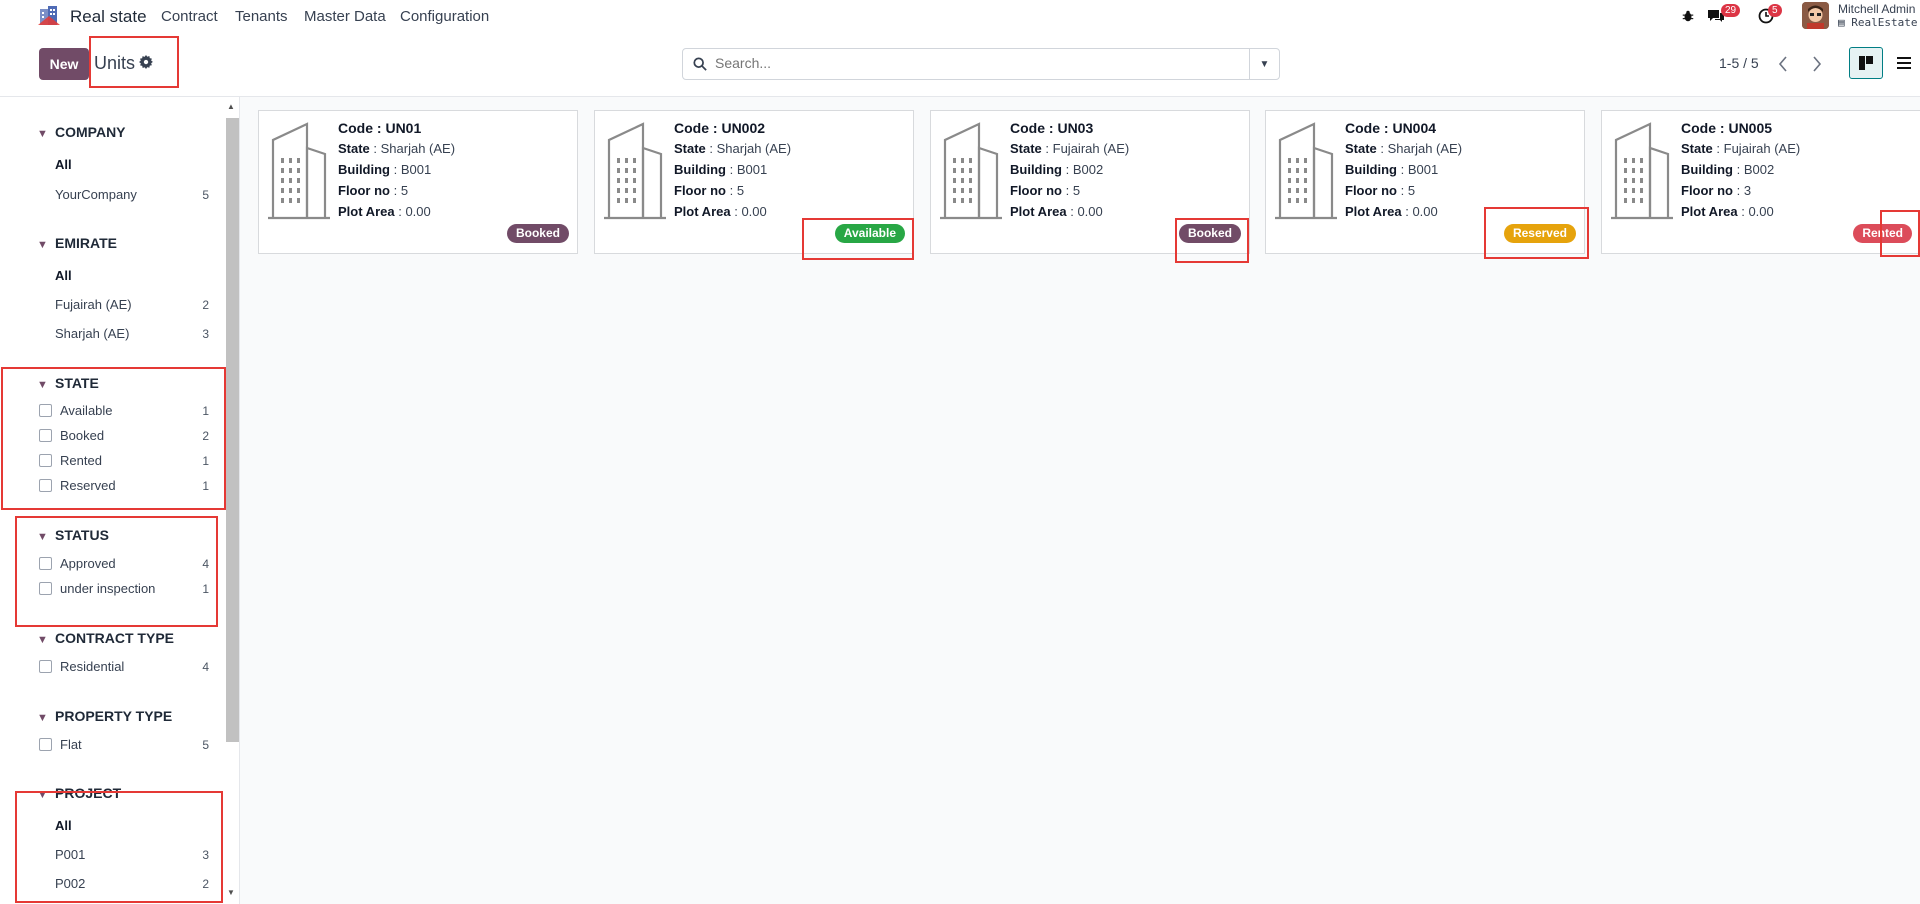 The image size is (1920, 904). Describe the element at coordinates (90, 132) in the screenshot. I see `facet-company-label: COMPANY` at that location.